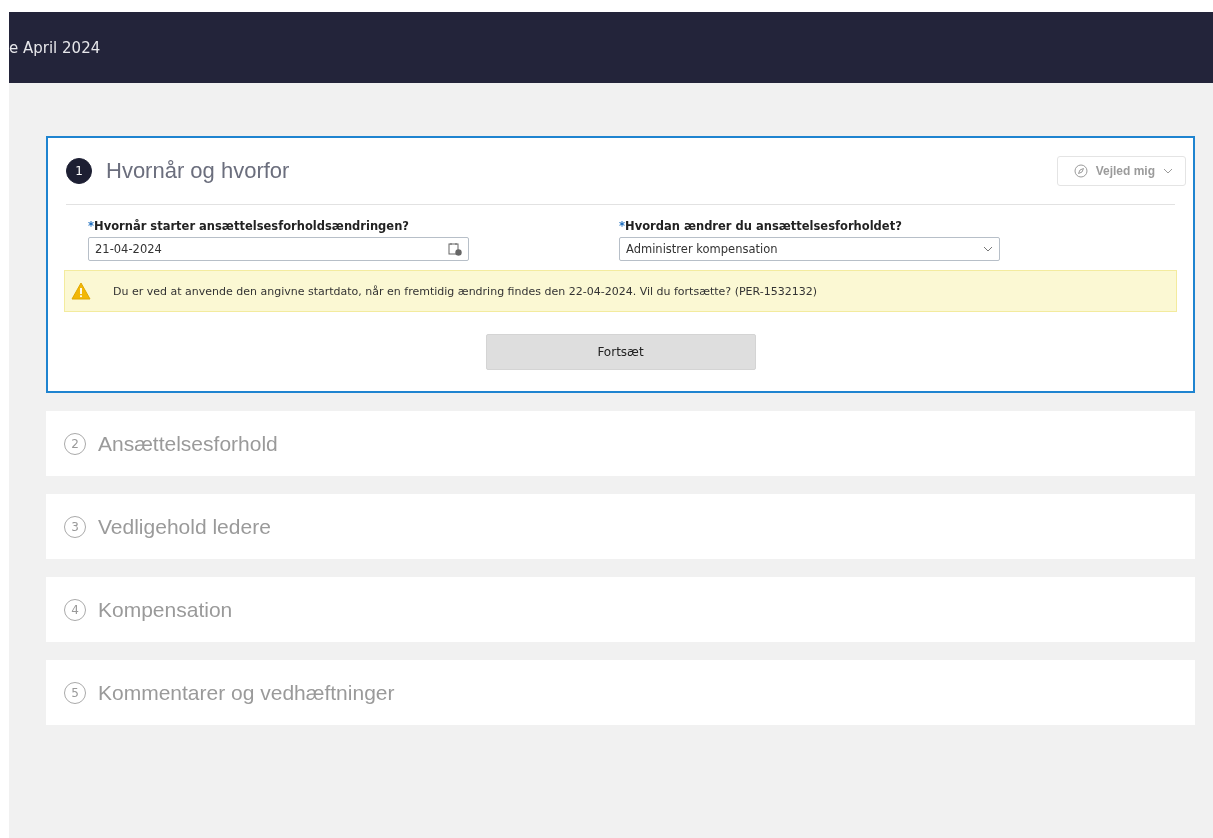  Describe the element at coordinates (184, 526) in the screenshot. I see `step-title: Vedligehold ledere` at that location.